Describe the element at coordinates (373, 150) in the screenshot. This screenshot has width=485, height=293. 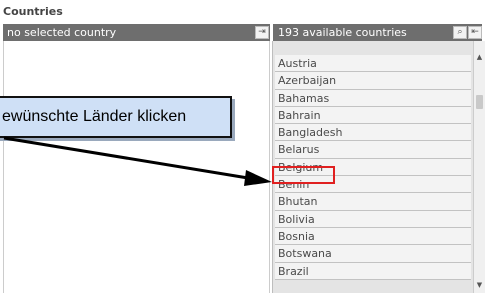
I see `country-item-belarus: Belarus` at that location.